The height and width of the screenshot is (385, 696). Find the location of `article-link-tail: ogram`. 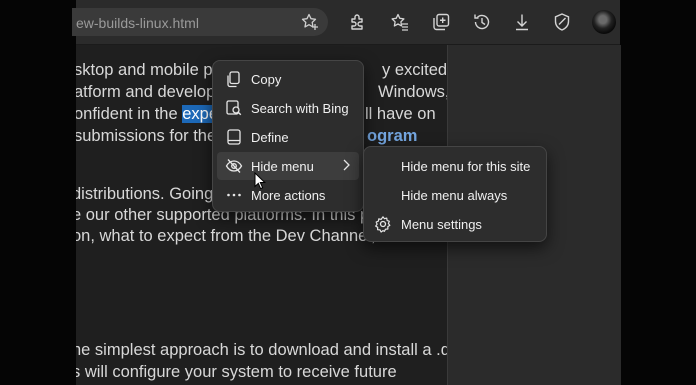

article-link-tail: ogram is located at coordinates (392, 136).